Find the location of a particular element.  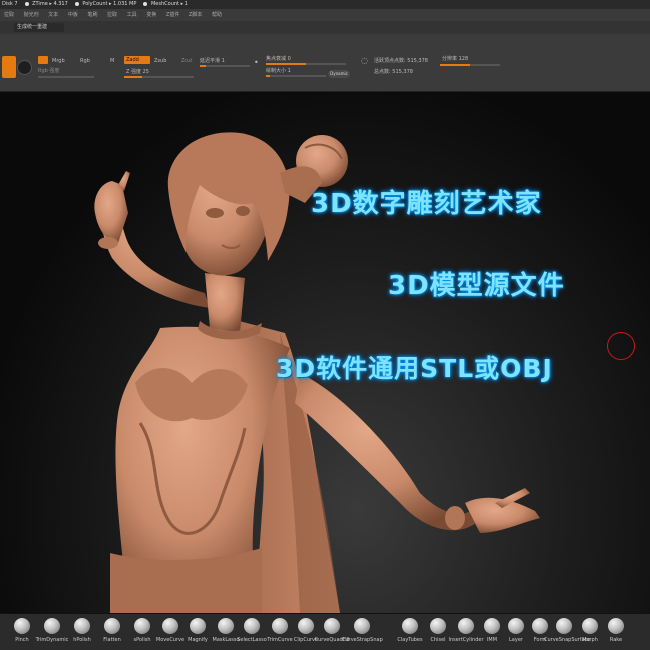

menu-item: 变换 is located at coordinates (151, 15).